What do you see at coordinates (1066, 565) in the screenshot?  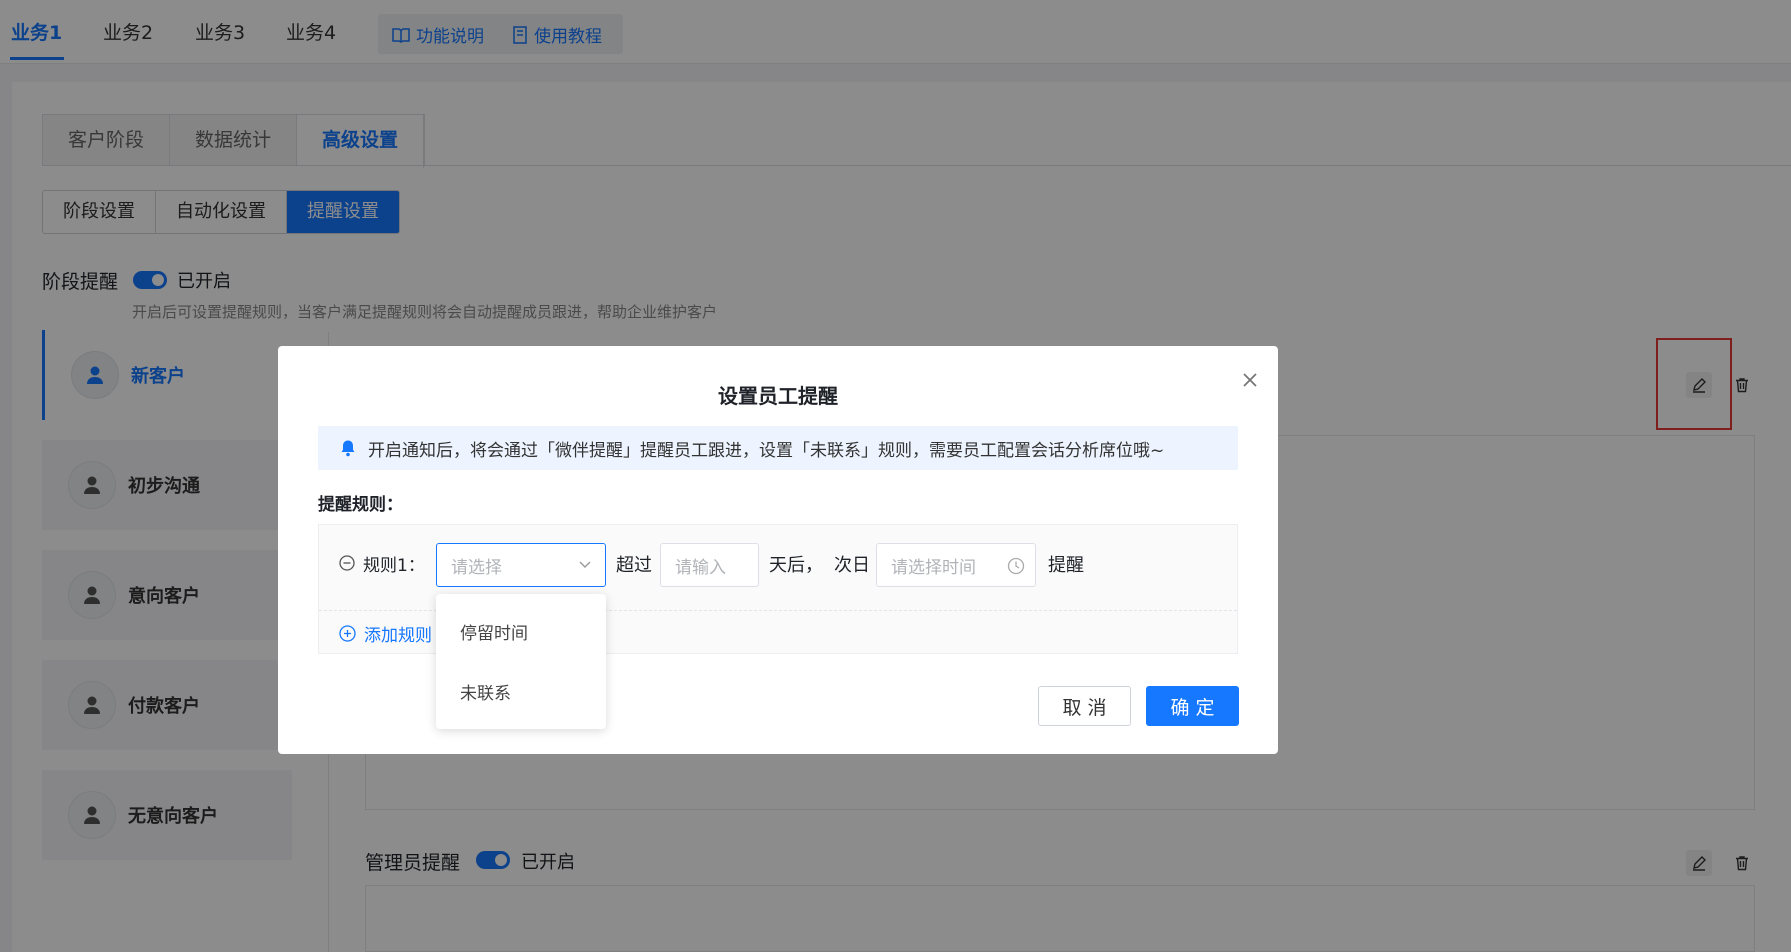 I see `remind-label: 提醒` at bounding box center [1066, 565].